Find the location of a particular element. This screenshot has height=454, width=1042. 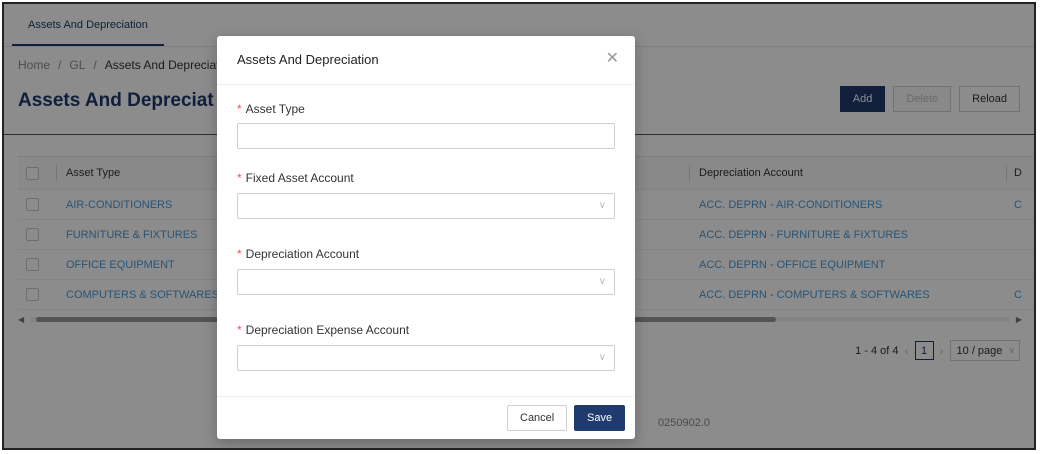

save-button: Save is located at coordinates (600, 418).